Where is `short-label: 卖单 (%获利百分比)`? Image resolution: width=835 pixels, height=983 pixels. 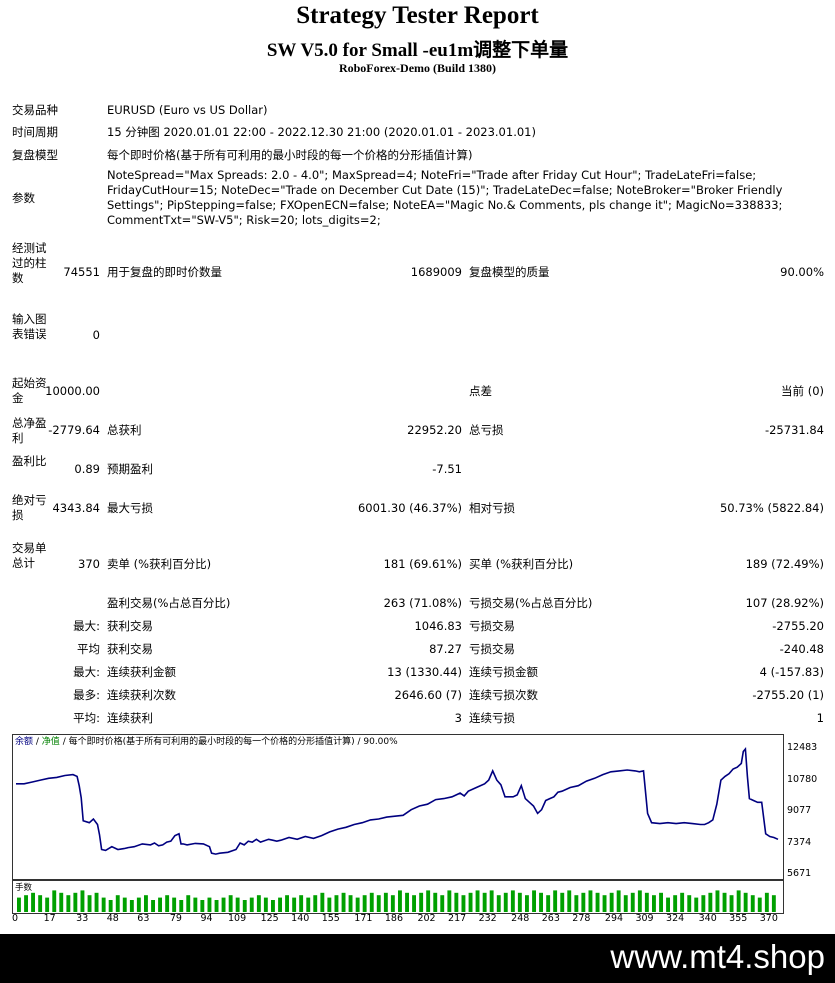
short-label: 卖单 (%获利百分比) is located at coordinates (159, 564).